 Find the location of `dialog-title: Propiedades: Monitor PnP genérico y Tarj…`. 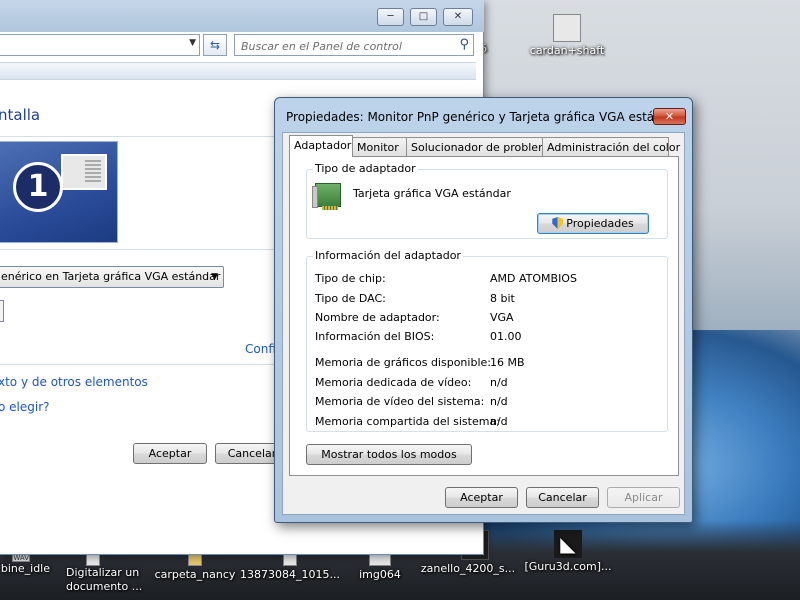

dialog-title: Propiedades: Monitor PnP genérico y Tarj… is located at coordinates (484, 117).